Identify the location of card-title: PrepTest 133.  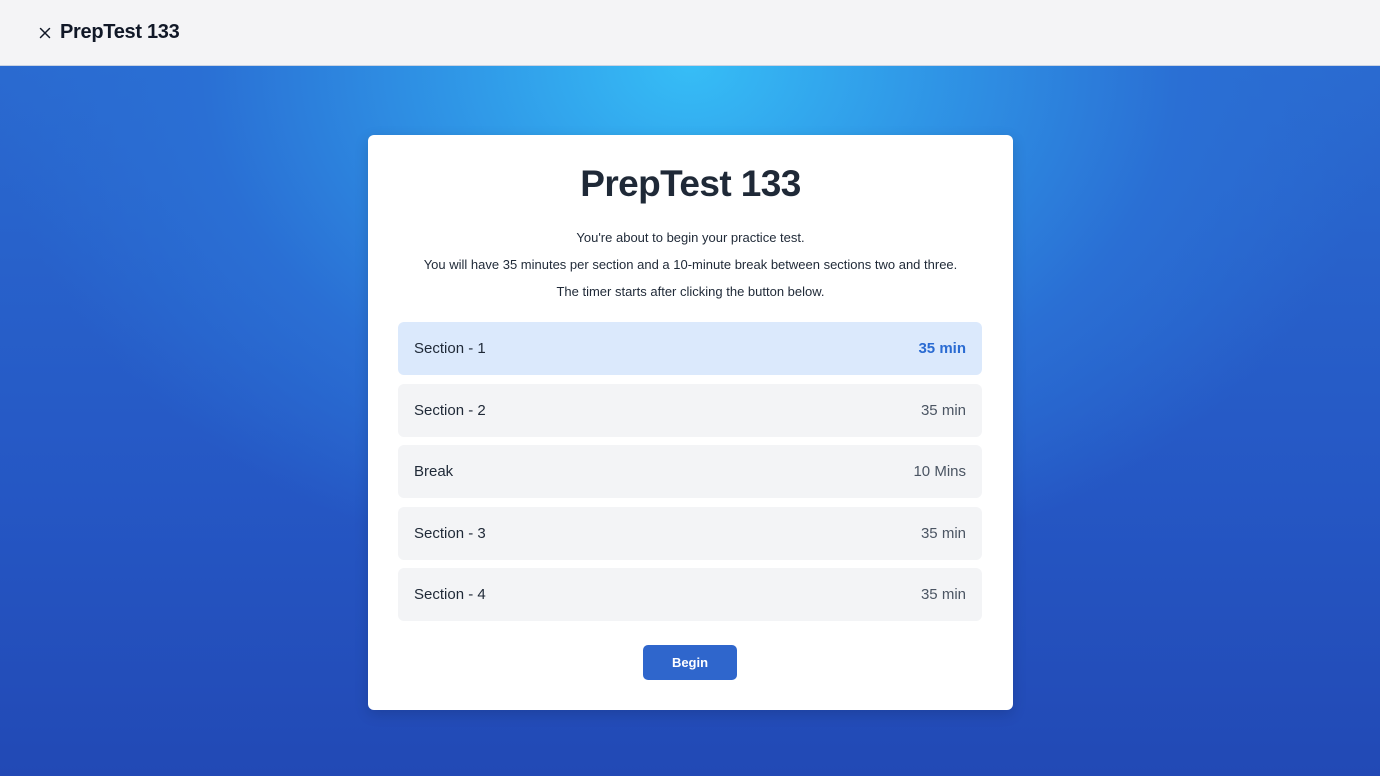
(690, 183).